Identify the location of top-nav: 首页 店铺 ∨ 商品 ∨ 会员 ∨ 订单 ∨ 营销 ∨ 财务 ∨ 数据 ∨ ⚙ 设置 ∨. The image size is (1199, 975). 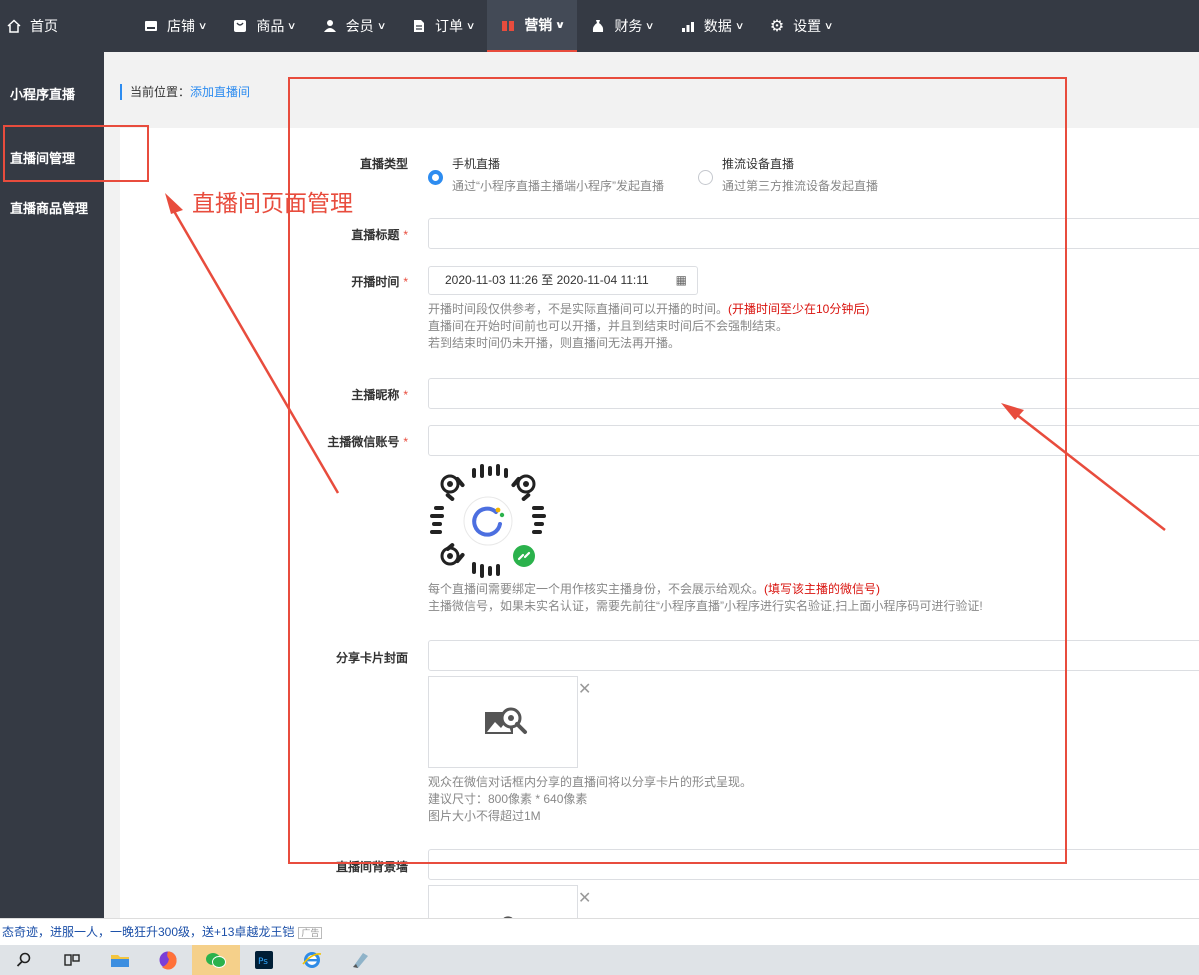
(599, 26).